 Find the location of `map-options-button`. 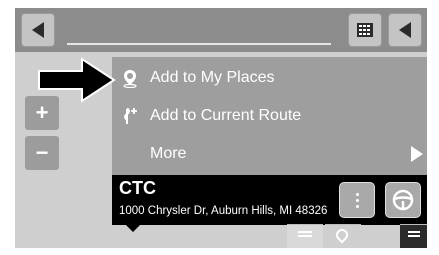

map-options-button is located at coordinates (413, 236).